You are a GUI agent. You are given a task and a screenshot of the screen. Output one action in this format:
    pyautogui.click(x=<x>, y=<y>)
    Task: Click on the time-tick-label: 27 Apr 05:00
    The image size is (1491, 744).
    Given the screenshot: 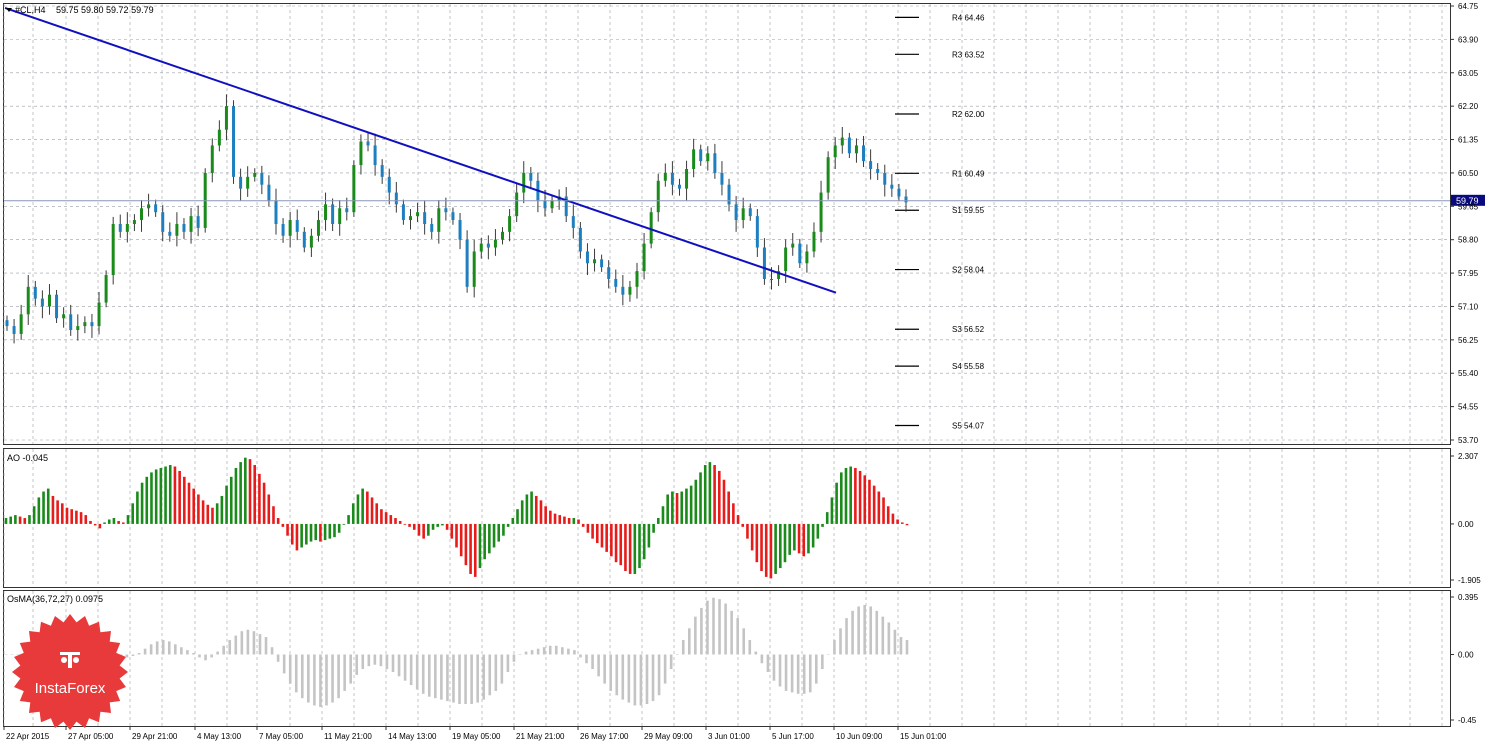 What is the action you would take?
    pyautogui.click(x=91, y=736)
    